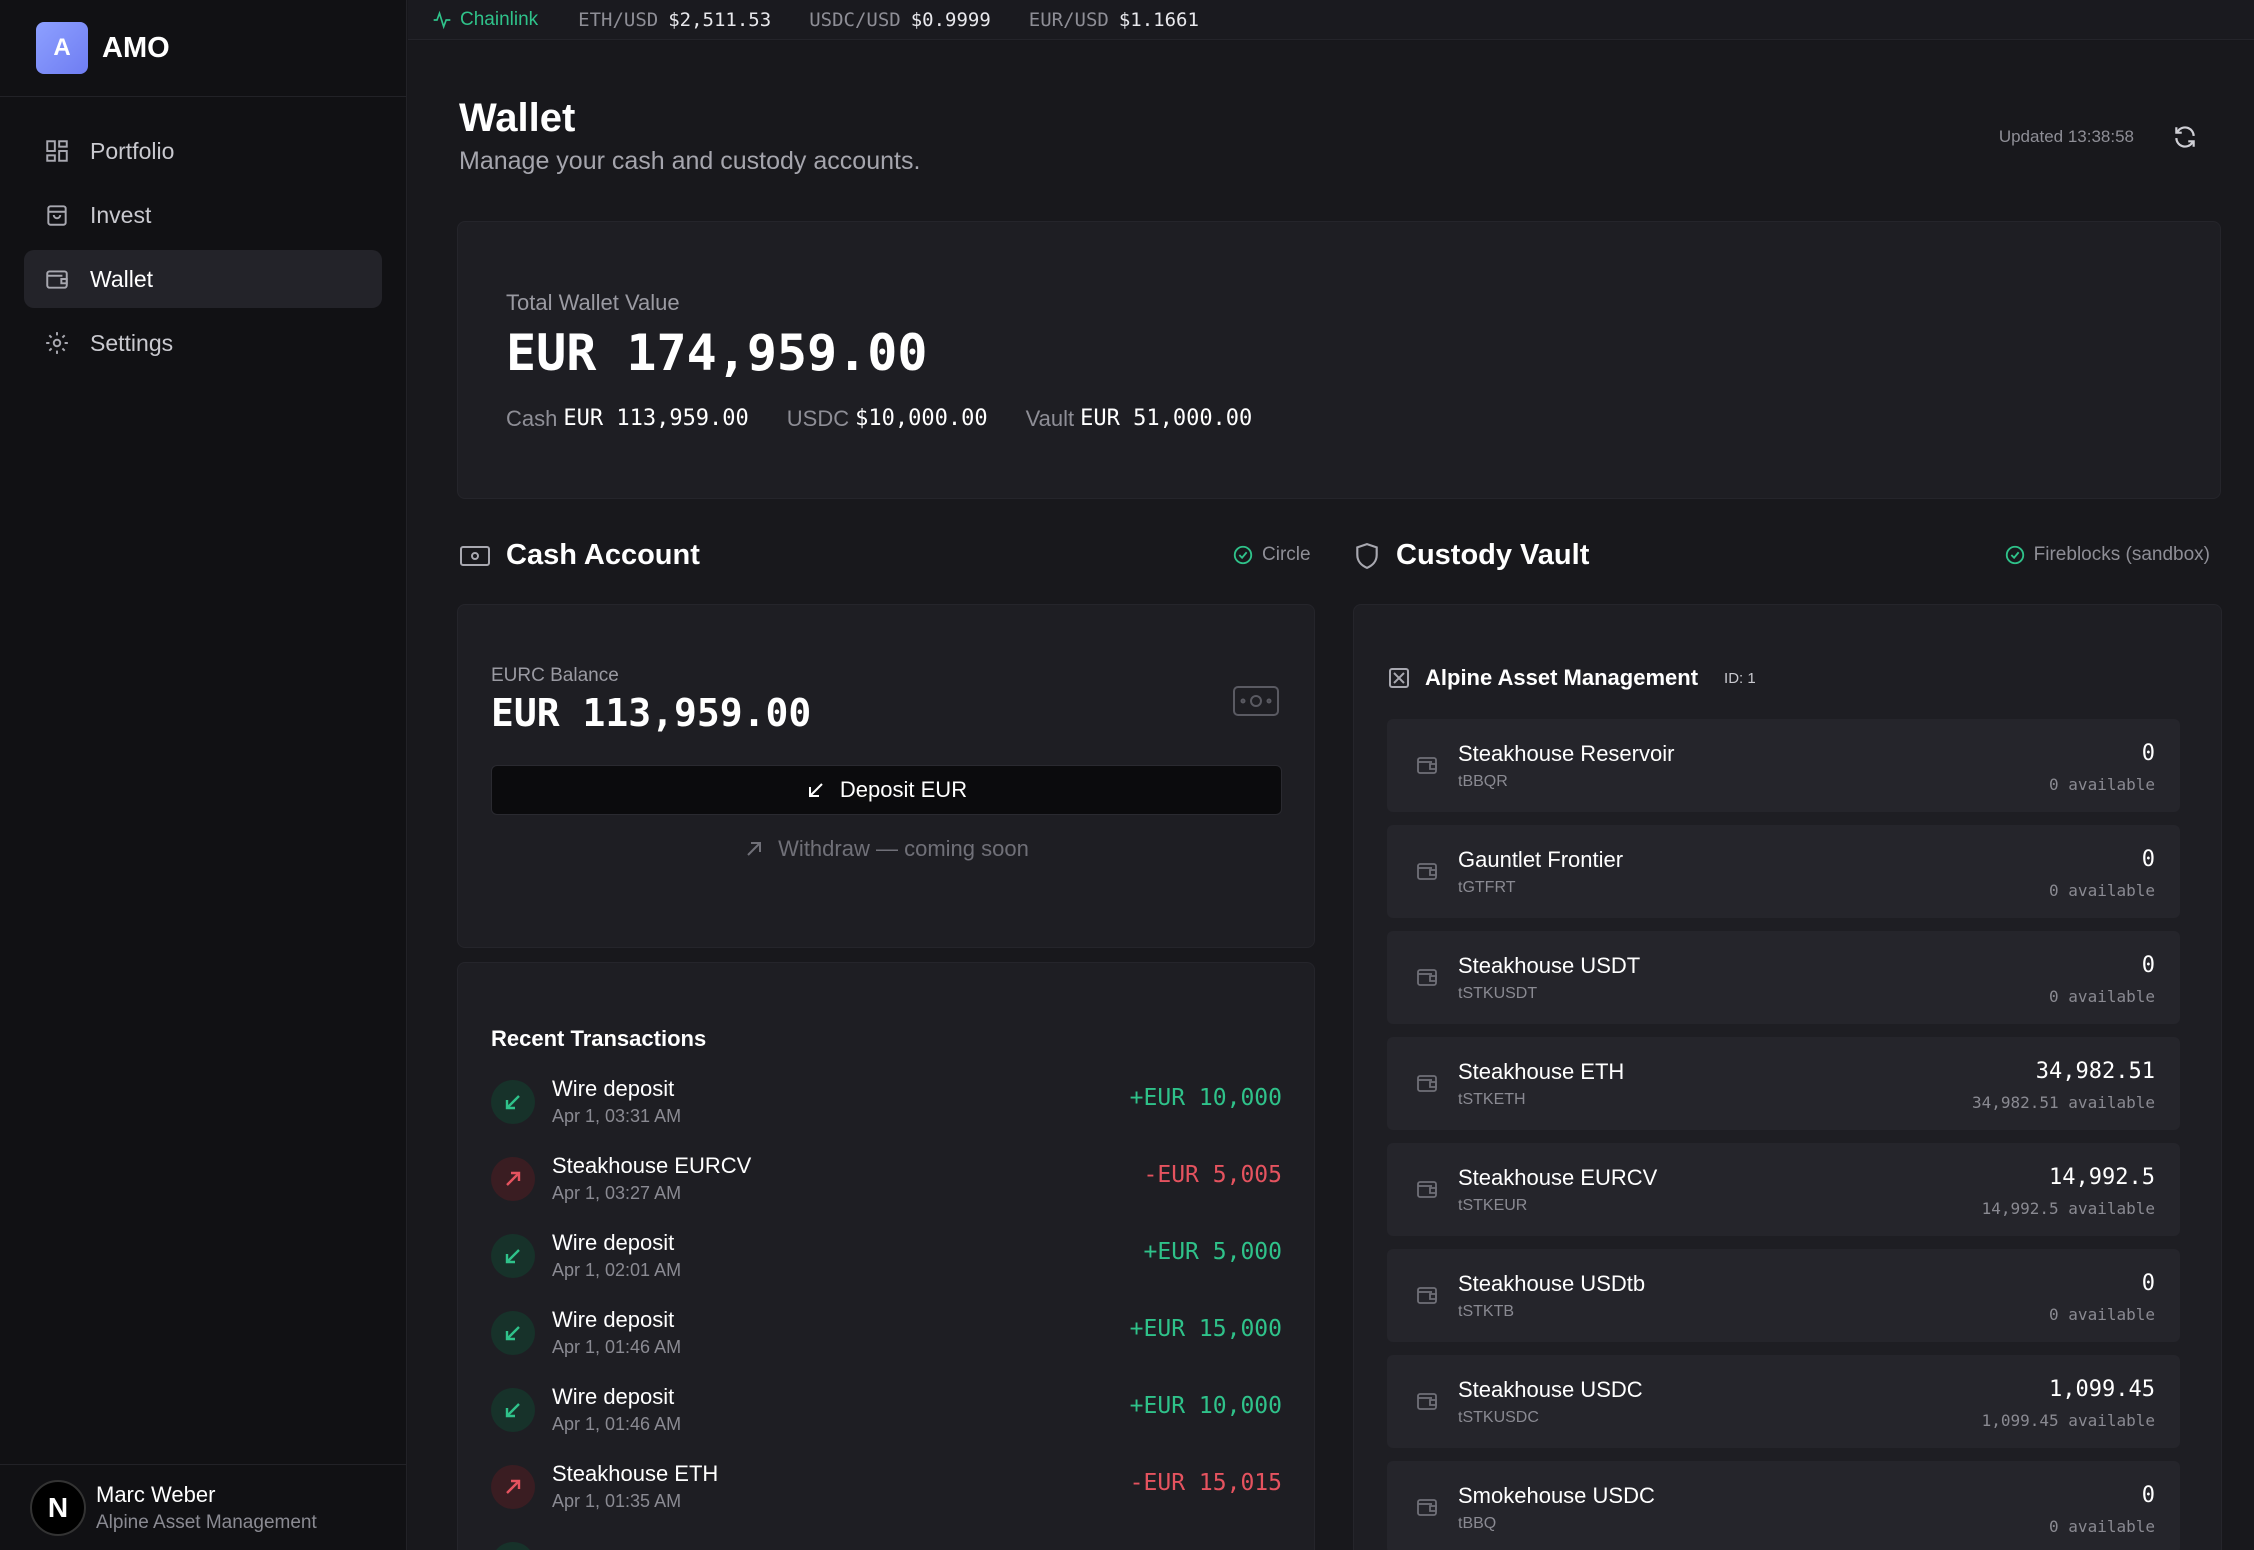 The image size is (2254, 1550). Describe the element at coordinates (1541, 859) in the screenshot. I see `asset-name: Gauntlet Frontier` at that location.